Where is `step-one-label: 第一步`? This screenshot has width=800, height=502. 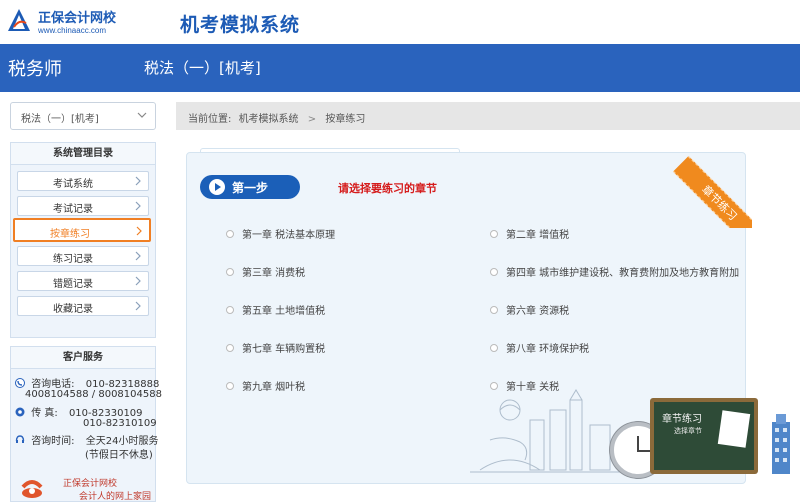
step-one-label: 第一步 is located at coordinates (250, 188).